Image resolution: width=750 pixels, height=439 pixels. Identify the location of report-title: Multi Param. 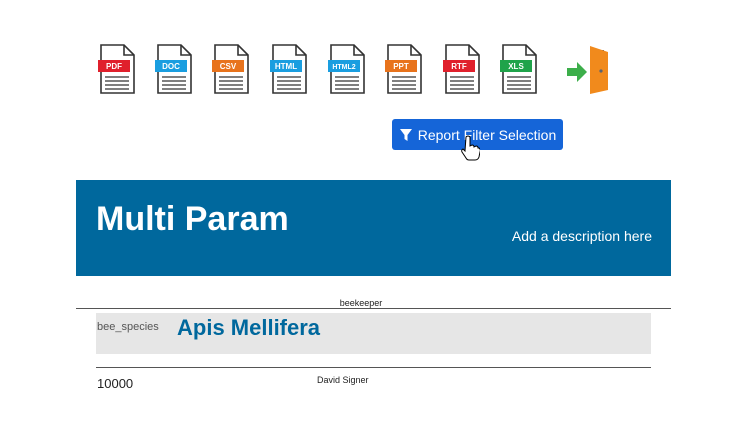
(192, 219).